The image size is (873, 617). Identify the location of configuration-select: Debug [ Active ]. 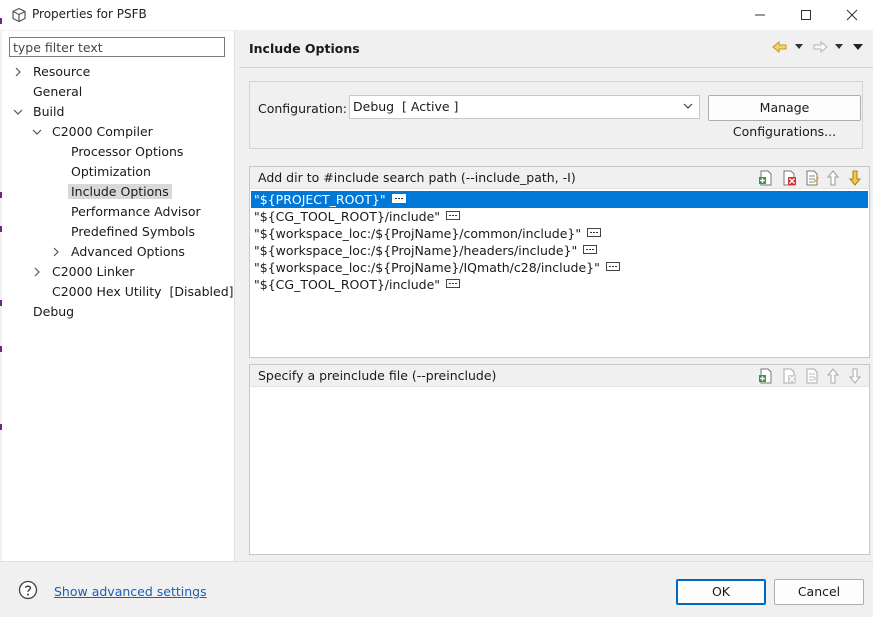
(524, 107).